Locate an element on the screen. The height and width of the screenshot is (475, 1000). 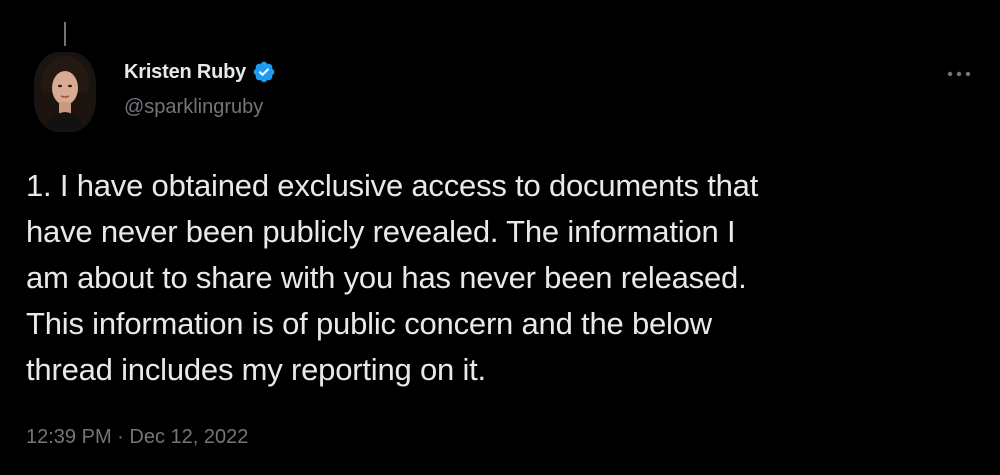
more-options-icon is located at coordinates (959, 74).